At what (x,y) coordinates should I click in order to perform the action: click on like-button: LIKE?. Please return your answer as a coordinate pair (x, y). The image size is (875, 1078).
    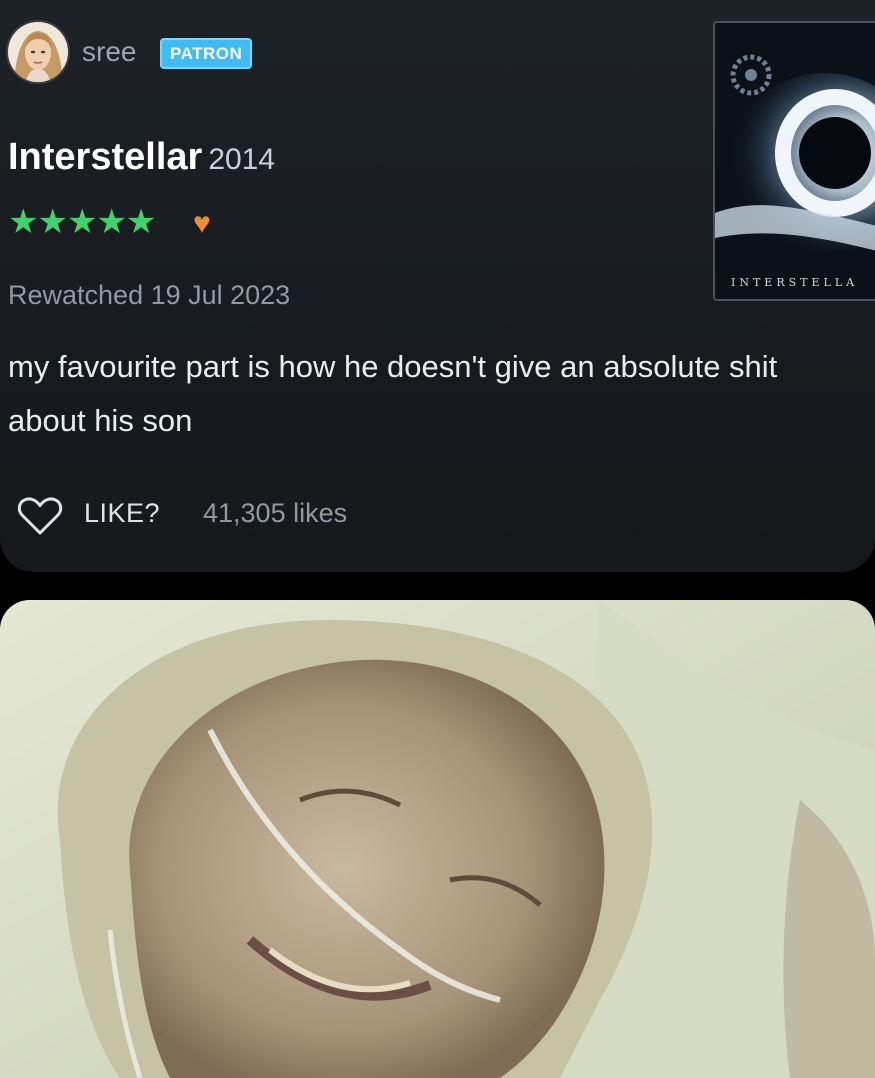
    Looking at the image, I should click on (122, 513).